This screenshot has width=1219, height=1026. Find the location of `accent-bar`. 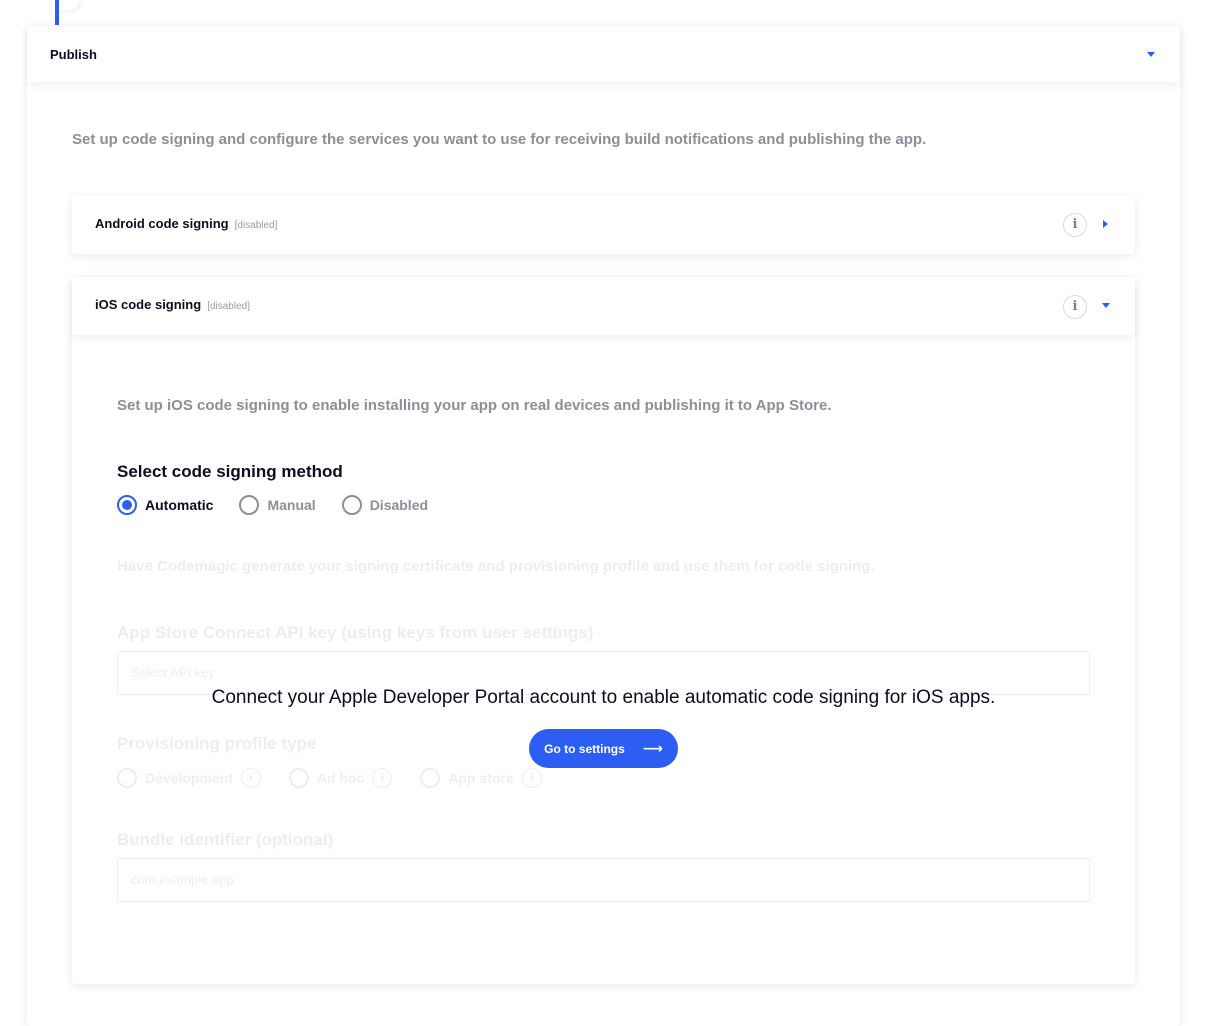

accent-bar is located at coordinates (57, 12).